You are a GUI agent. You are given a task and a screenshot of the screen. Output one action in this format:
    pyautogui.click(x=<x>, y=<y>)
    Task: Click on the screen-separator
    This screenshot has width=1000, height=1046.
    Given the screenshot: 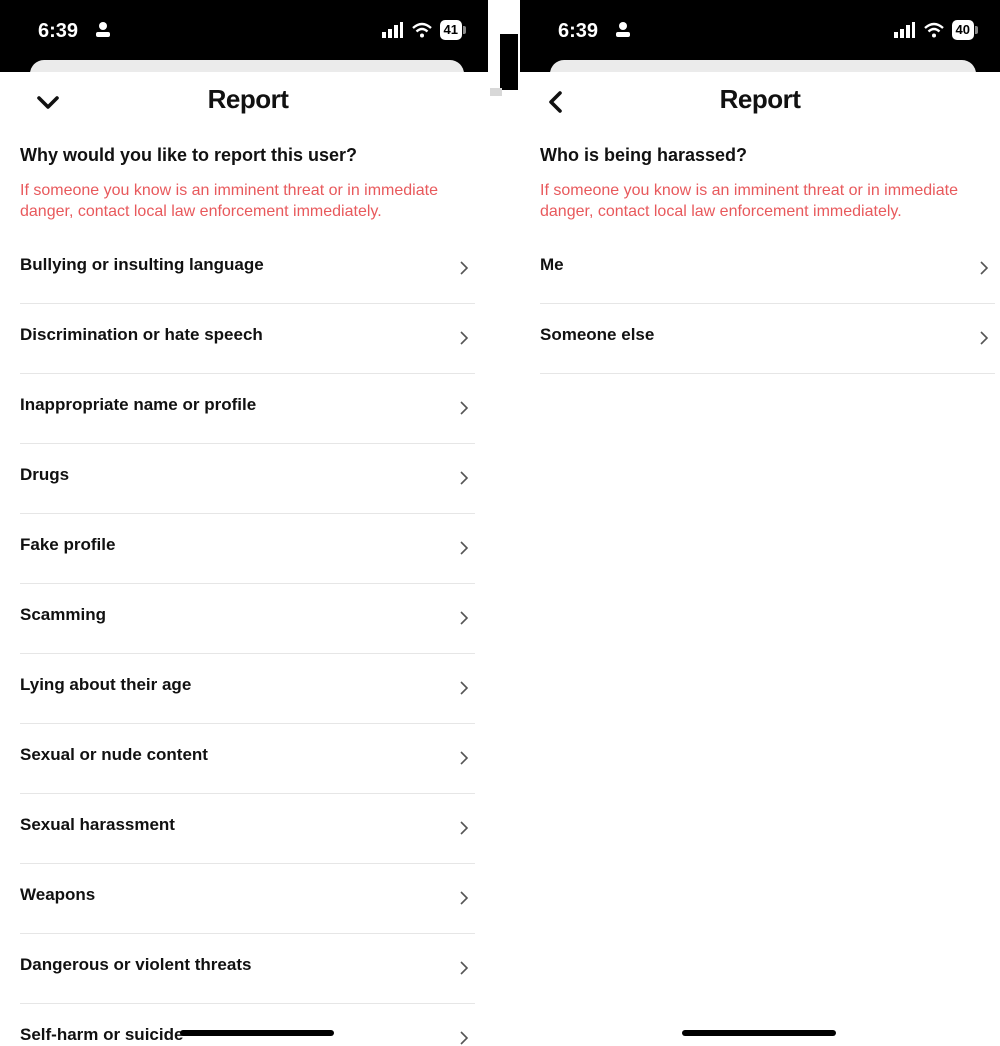 What is the action you would take?
    pyautogui.click(x=504, y=523)
    